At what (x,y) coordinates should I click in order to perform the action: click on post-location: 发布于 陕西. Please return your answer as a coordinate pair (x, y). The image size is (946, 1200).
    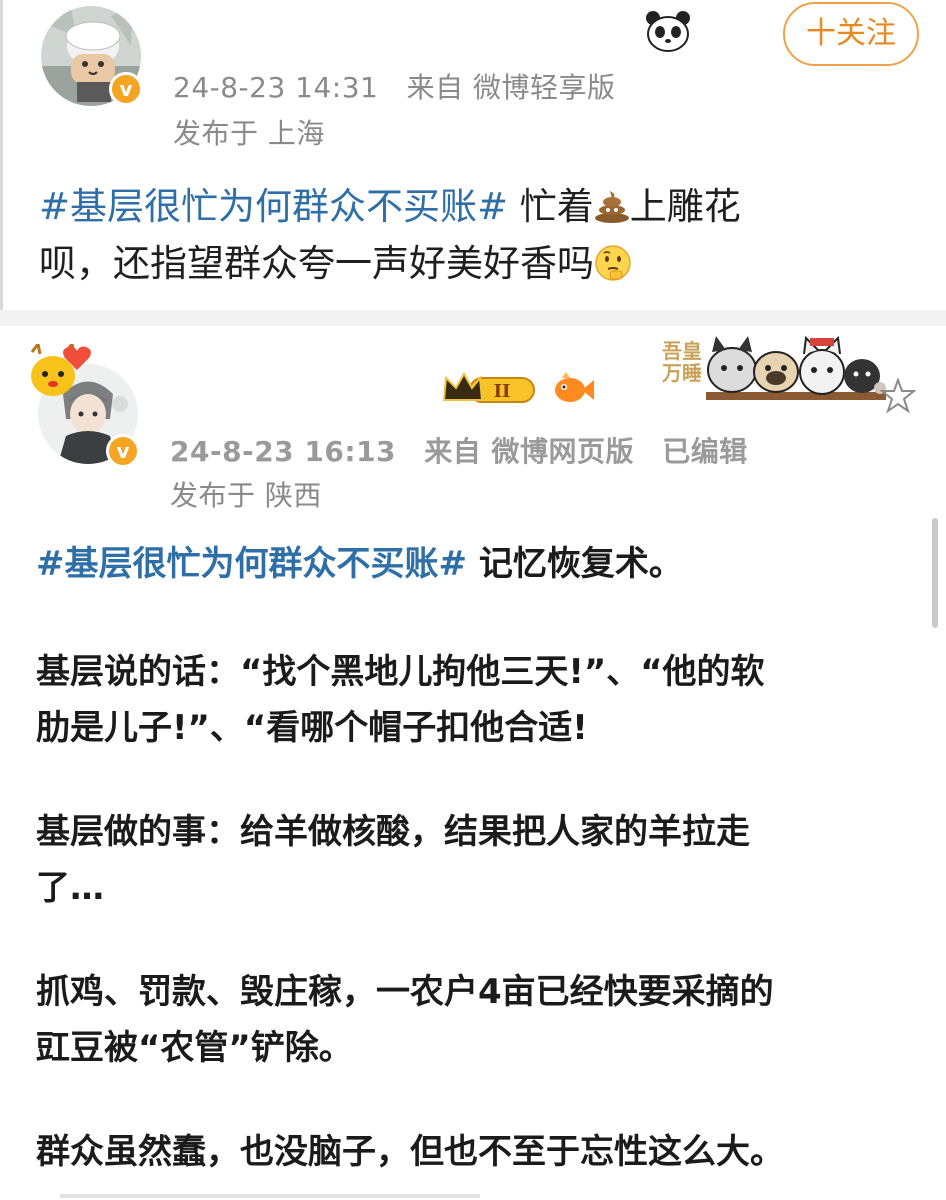
    Looking at the image, I should click on (246, 495).